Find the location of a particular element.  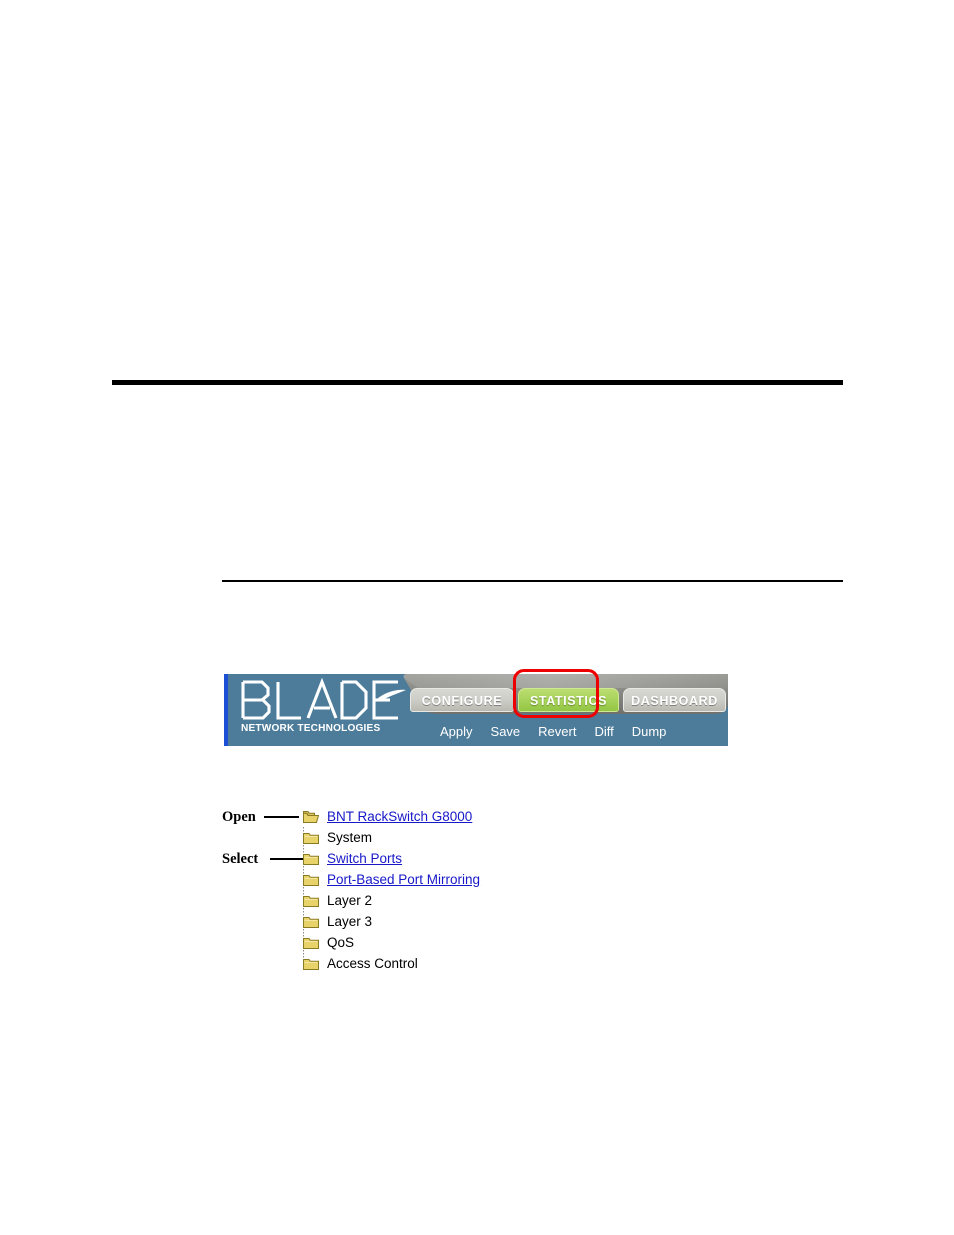

open-folder-icon is located at coordinates (311, 817).